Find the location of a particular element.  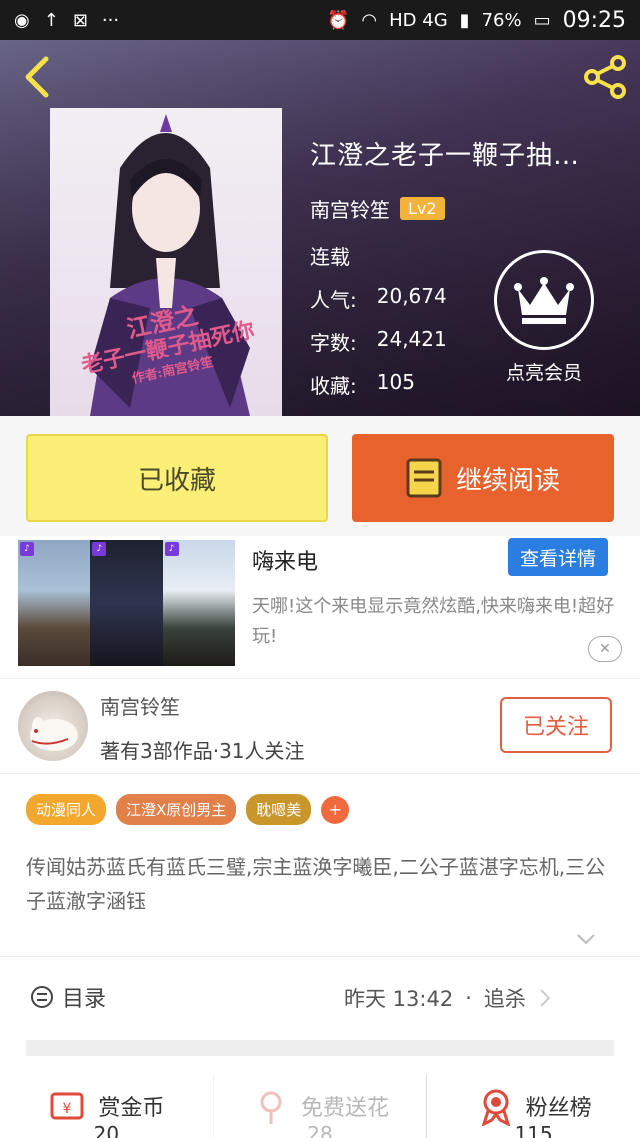

author-card: 南宫铃笙 著有3部作品·31人关注 已关注 is located at coordinates (320, 726).